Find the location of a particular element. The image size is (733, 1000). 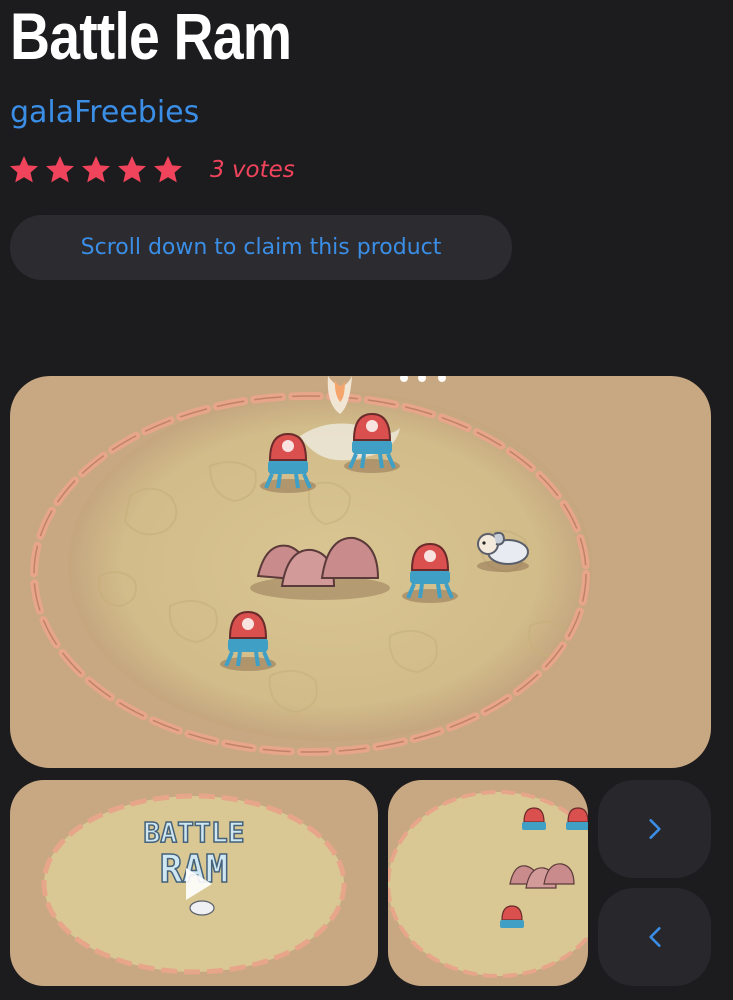

gallery-next-button is located at coordinates (654, 829).